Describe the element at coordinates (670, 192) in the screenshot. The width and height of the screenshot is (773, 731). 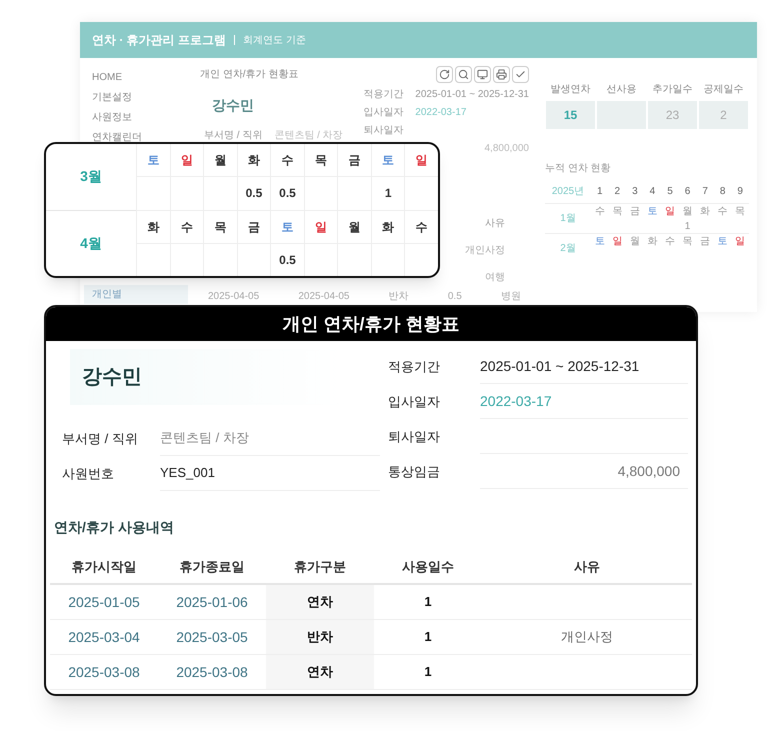
I see `day-number: 5` at that location.